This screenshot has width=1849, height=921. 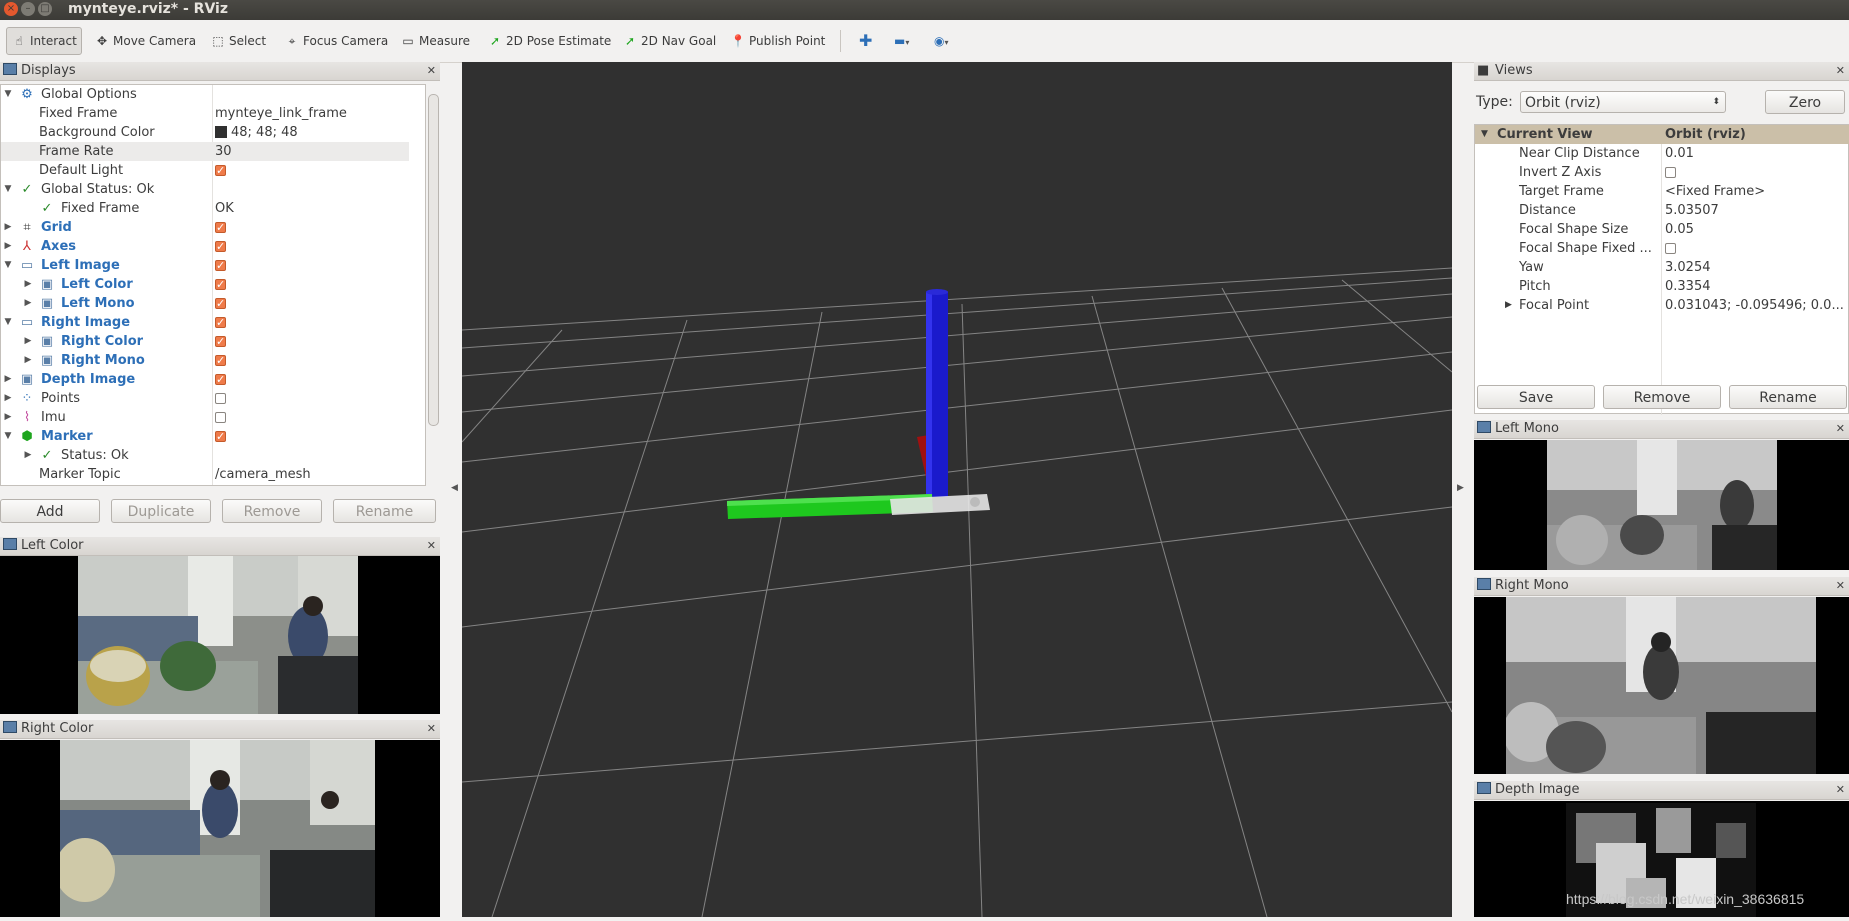 What do you see at coordinates (1670, 172) in the screenshot?
I see `invert-z-checkbox` at bounding box center [1670, 172].